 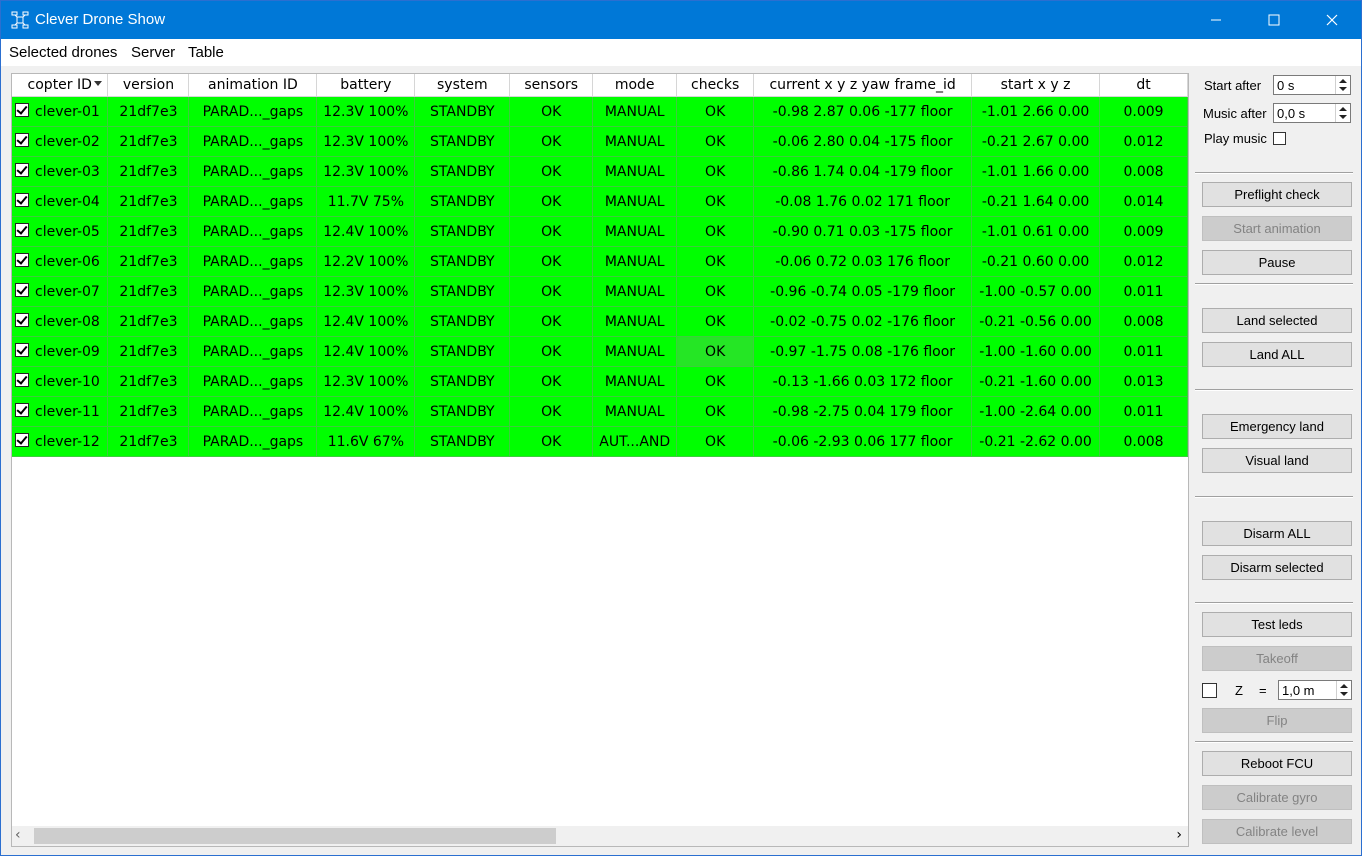 I want to click on dt-cell: 0.009, so click(x=1143, y=231).